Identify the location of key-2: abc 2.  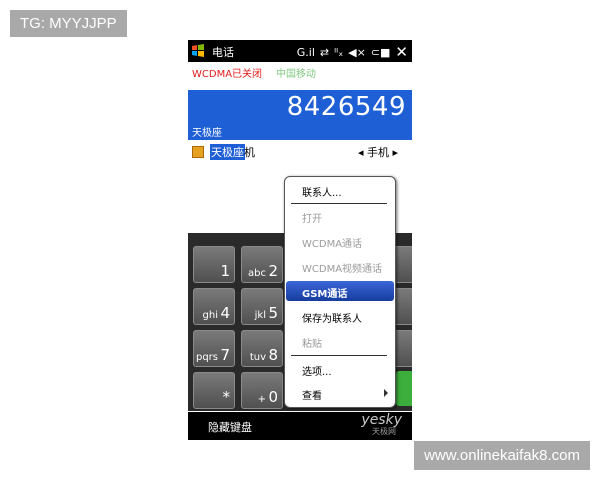
(262, 264).